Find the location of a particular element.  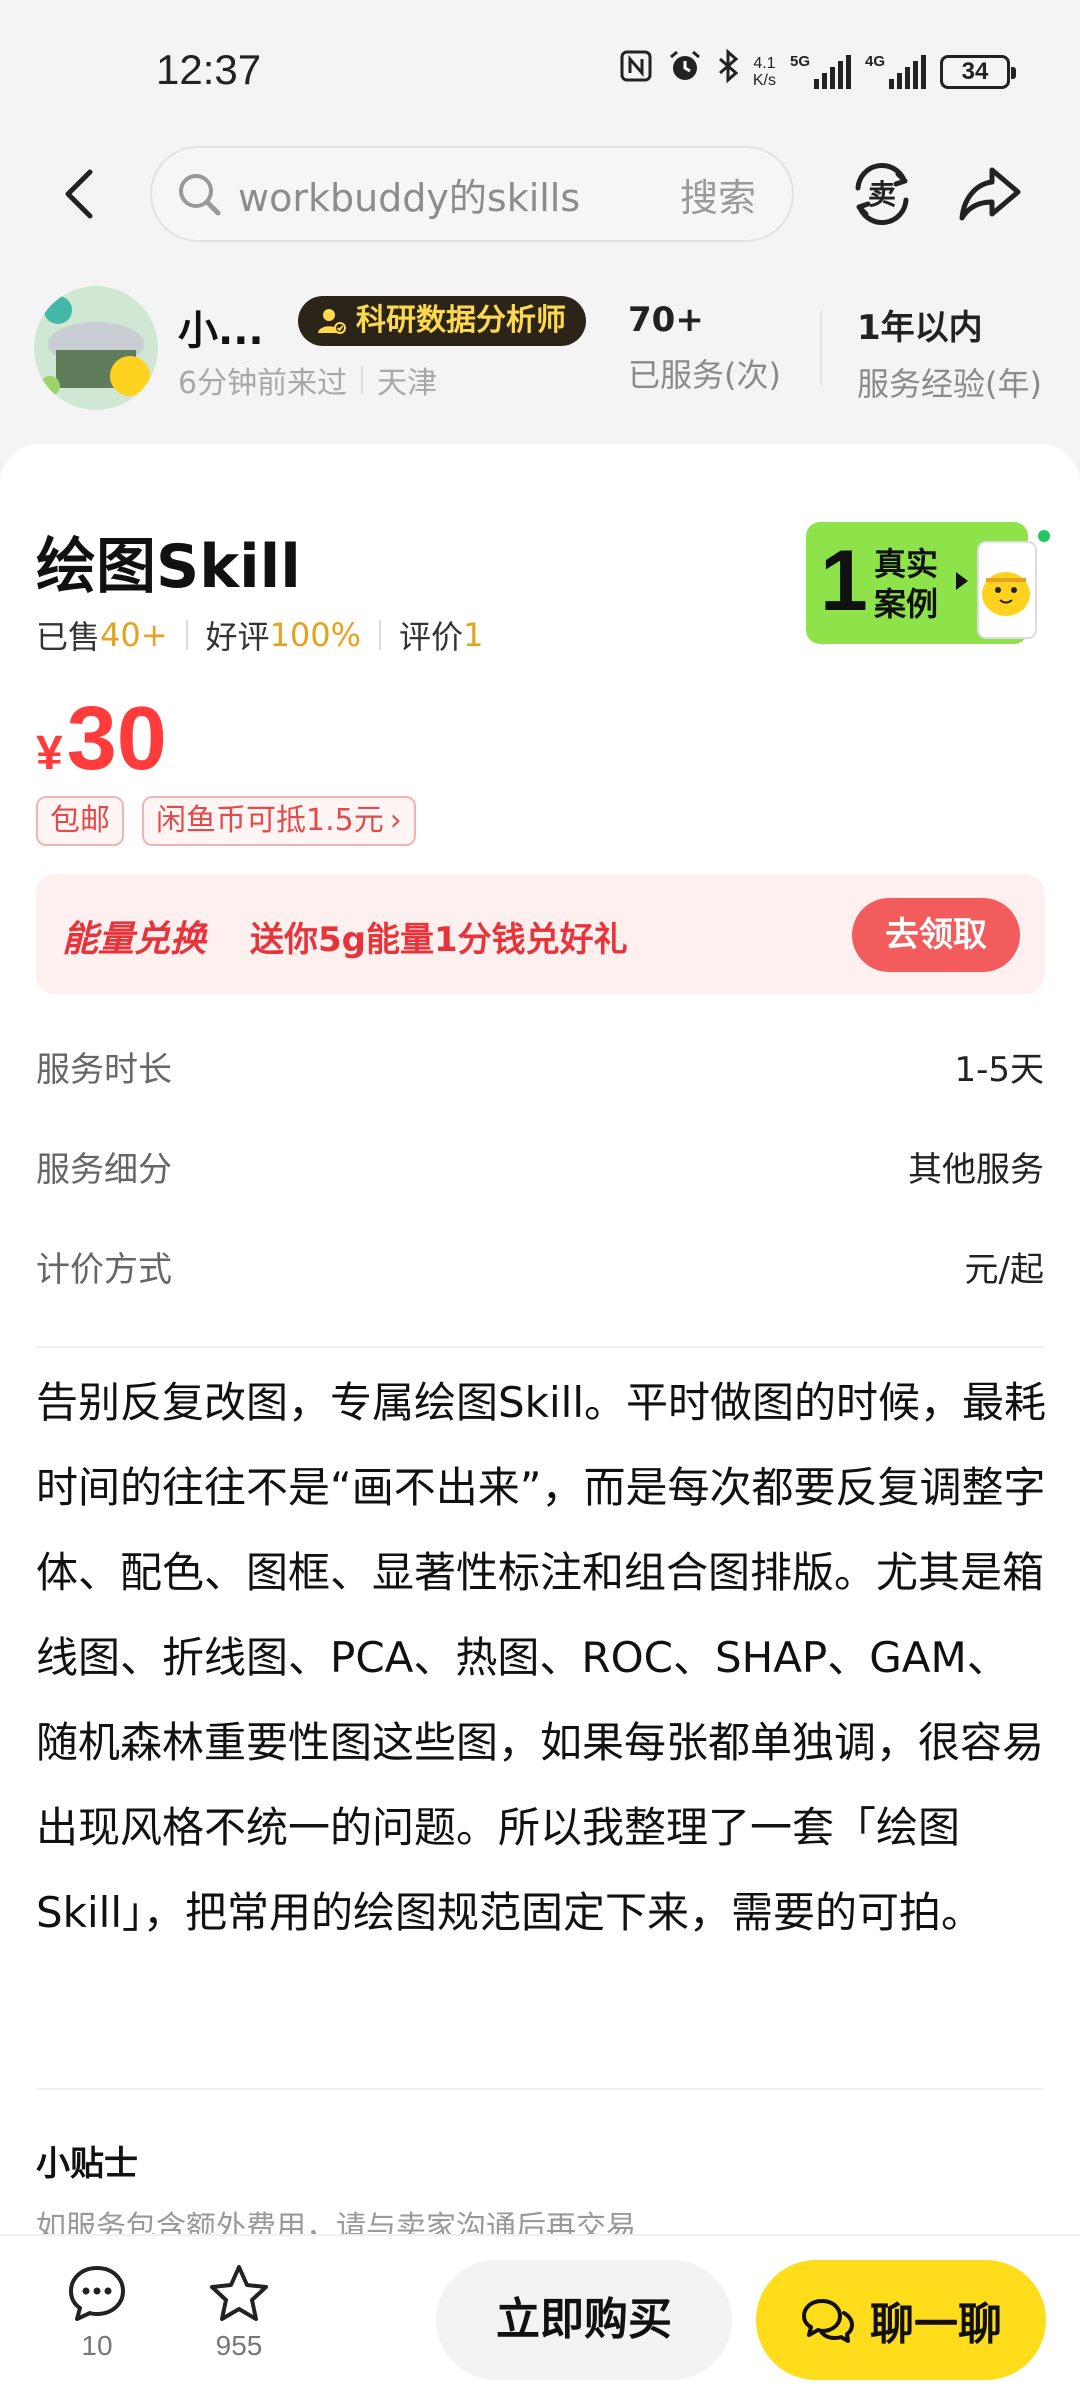

status-time: 12:37 is located at coordinates (209, 69).